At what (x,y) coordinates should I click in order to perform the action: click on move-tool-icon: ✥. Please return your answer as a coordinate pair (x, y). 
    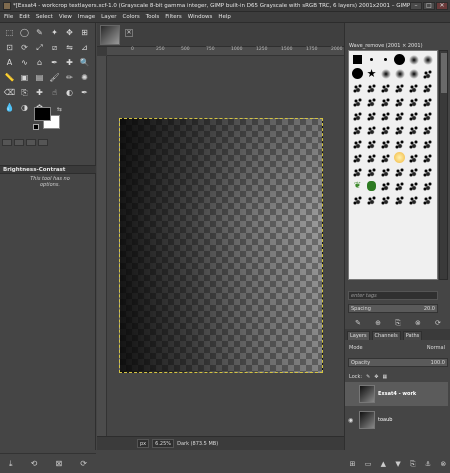
    Looking at the image, I should click on (69, 32).